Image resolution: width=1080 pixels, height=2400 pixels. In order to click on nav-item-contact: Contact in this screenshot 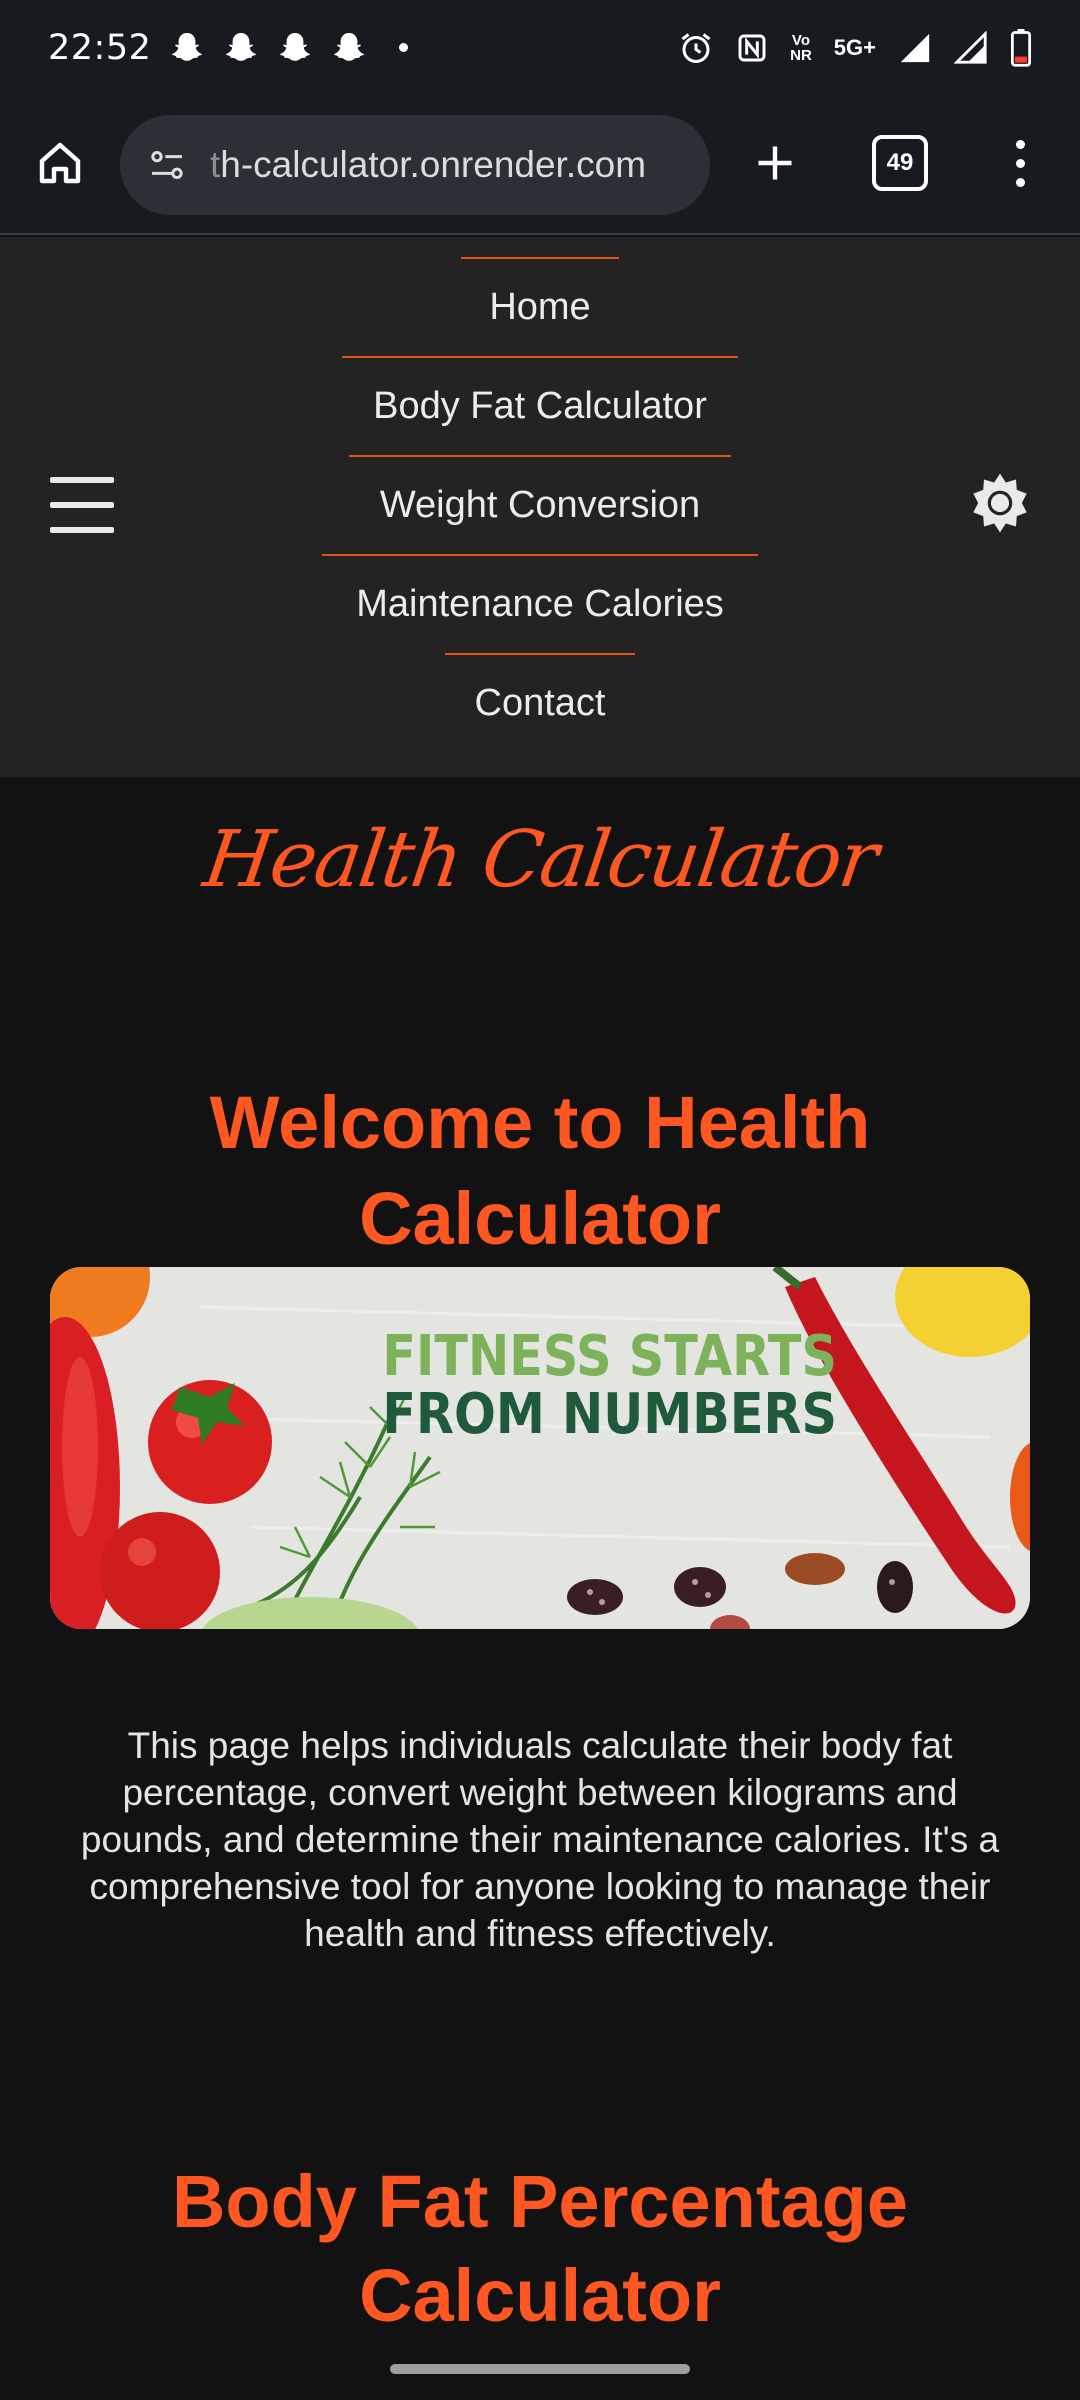, I will do `click(540, 702)`.